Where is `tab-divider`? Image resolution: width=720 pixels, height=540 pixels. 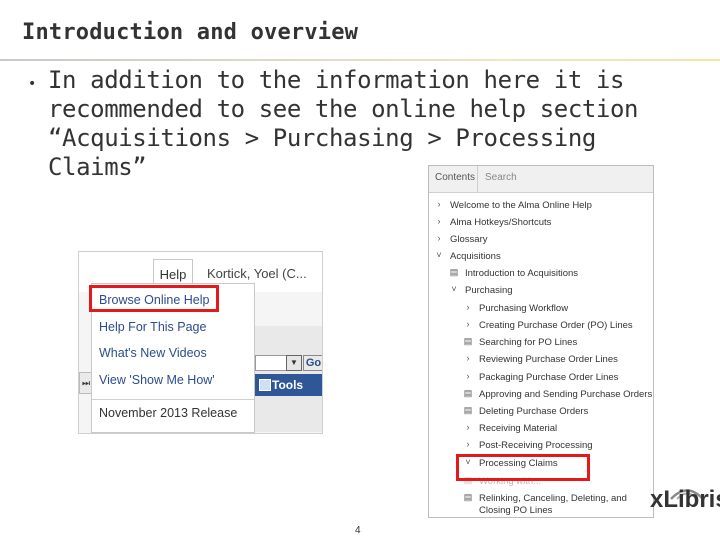
tab-divider is located at coordinates (477, 179).